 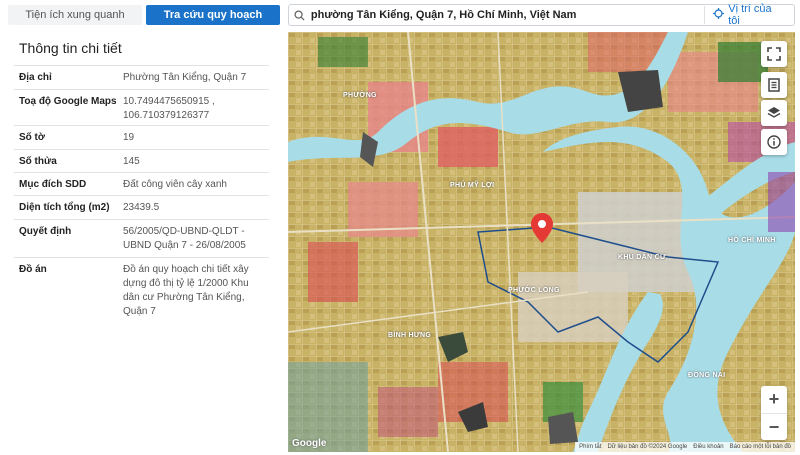 What do you see at coordinates (750, 15) in the screenshot?
I see `my-location-label: Vị trí của tôi` at bounding box center [750, 15].